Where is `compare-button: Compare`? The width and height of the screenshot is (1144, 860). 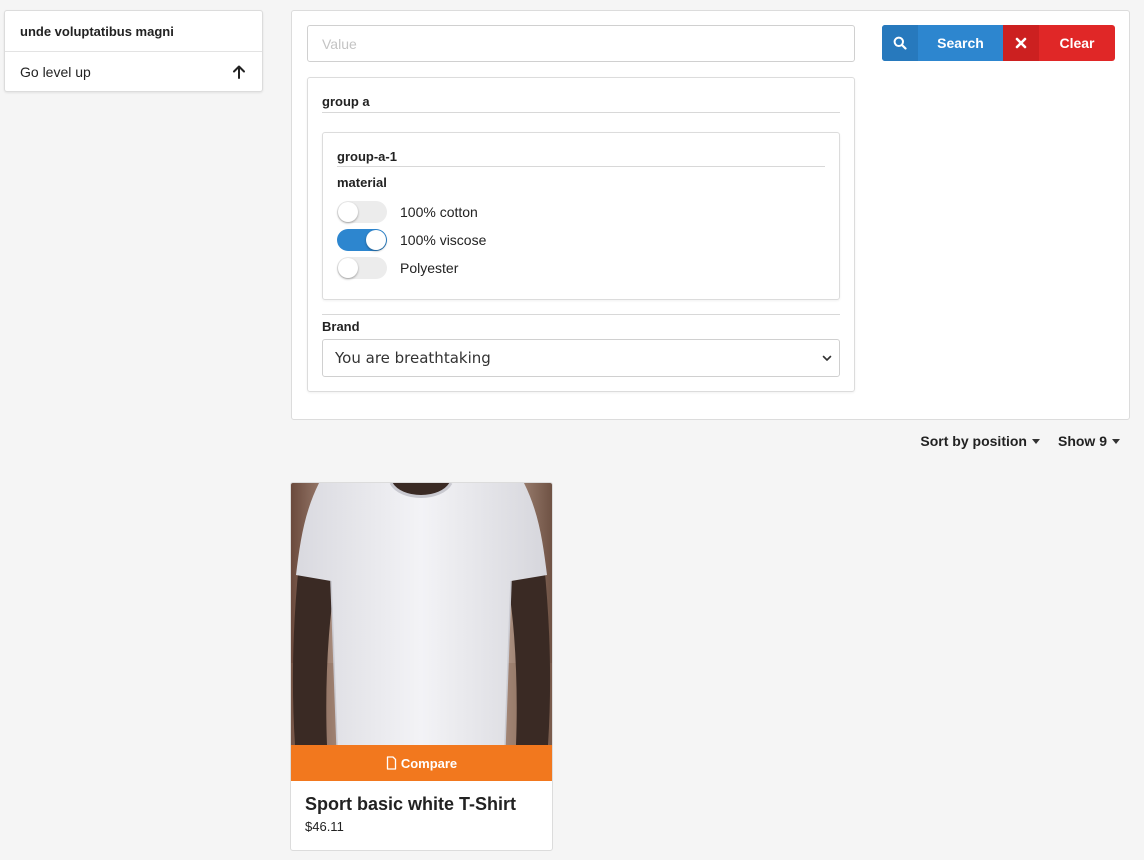 compare-button: Compare is located at coordinates (421, 763).